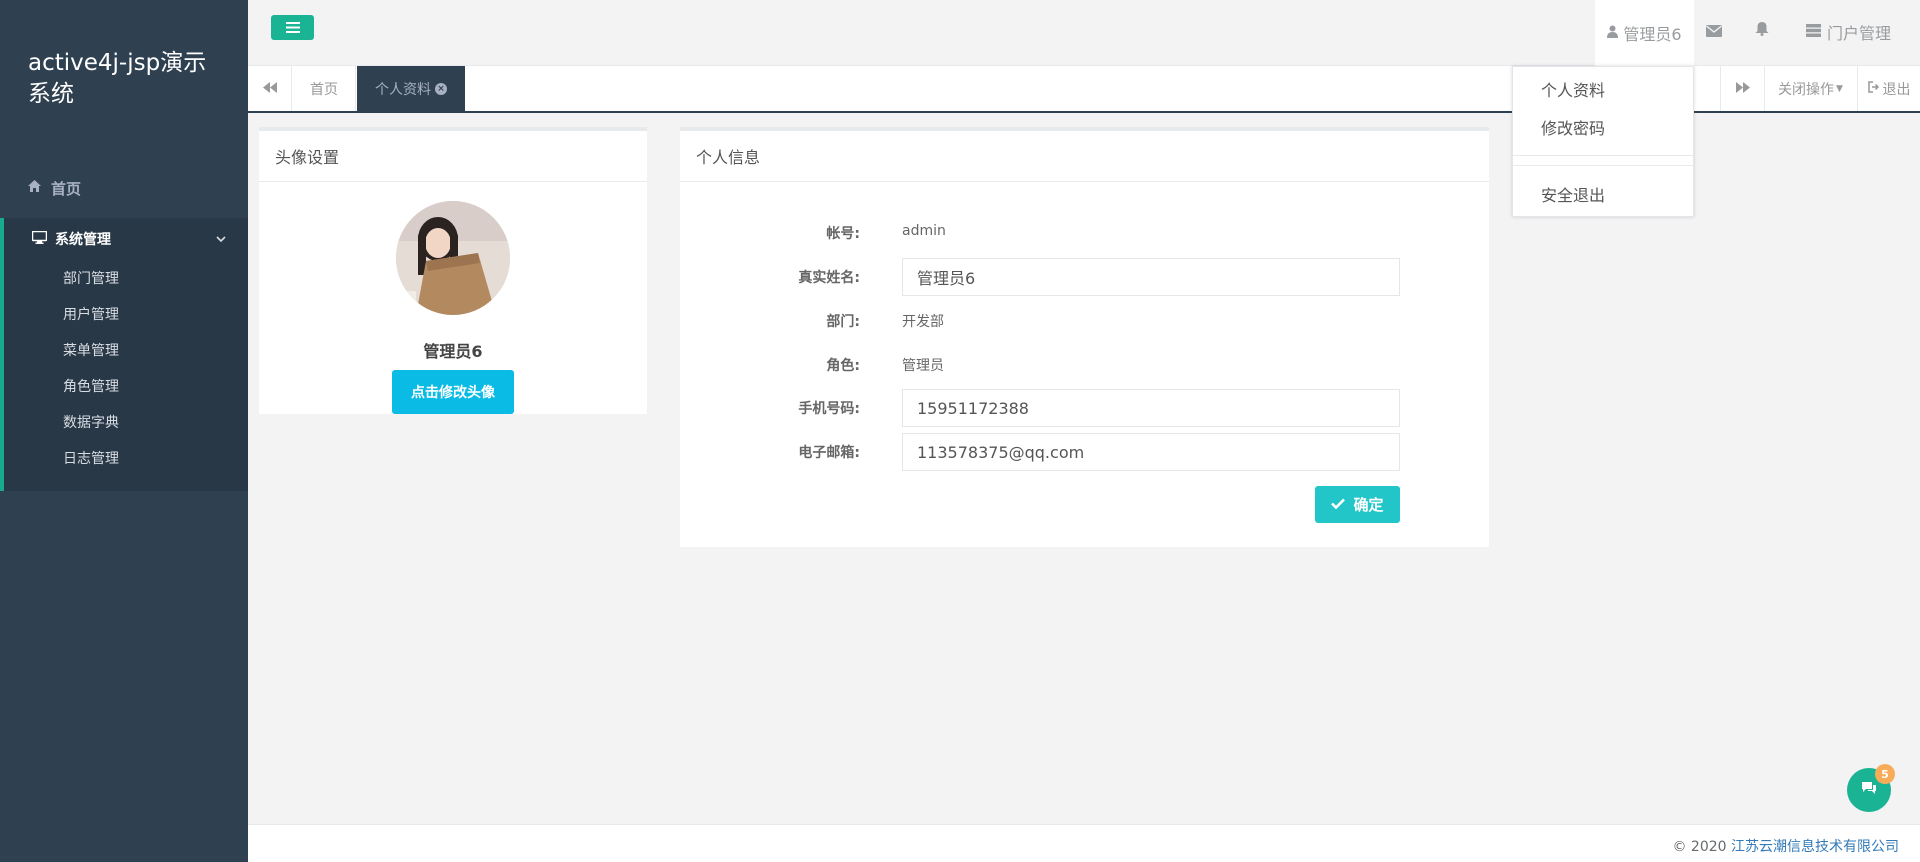  What do you see at coordinates (1151, 277) in the screenshot?
I see `realname-input: 管理员6` at bounding box center [1151, 277].